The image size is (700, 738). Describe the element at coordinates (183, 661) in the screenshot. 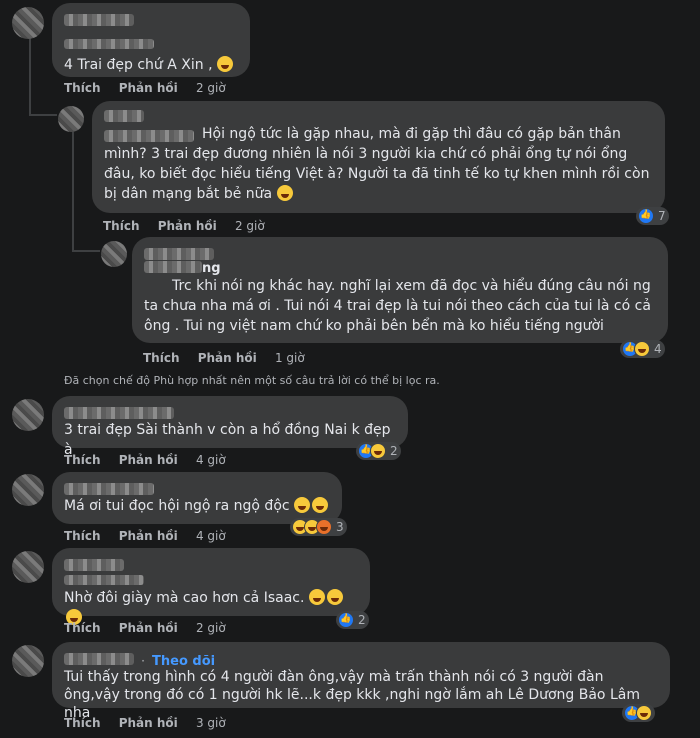

I see `follow-button: Theo dõi` at that location.